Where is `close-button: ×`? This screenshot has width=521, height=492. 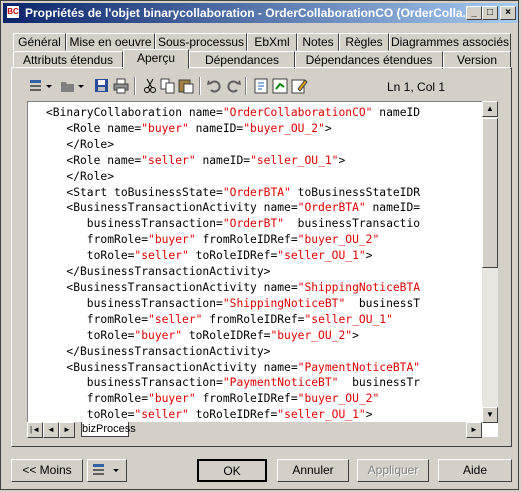
close-button: × is located at coordinates (508, 13).